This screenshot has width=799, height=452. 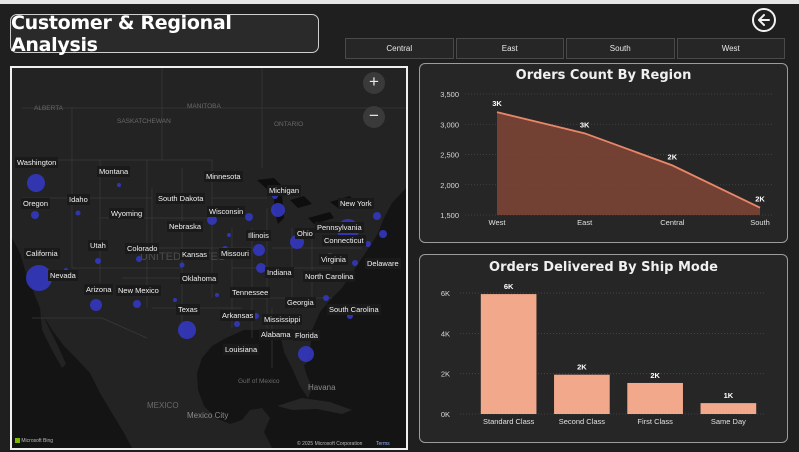 I want to click on map-label-arkansas: Arkansas, so click(x=238, y=315).